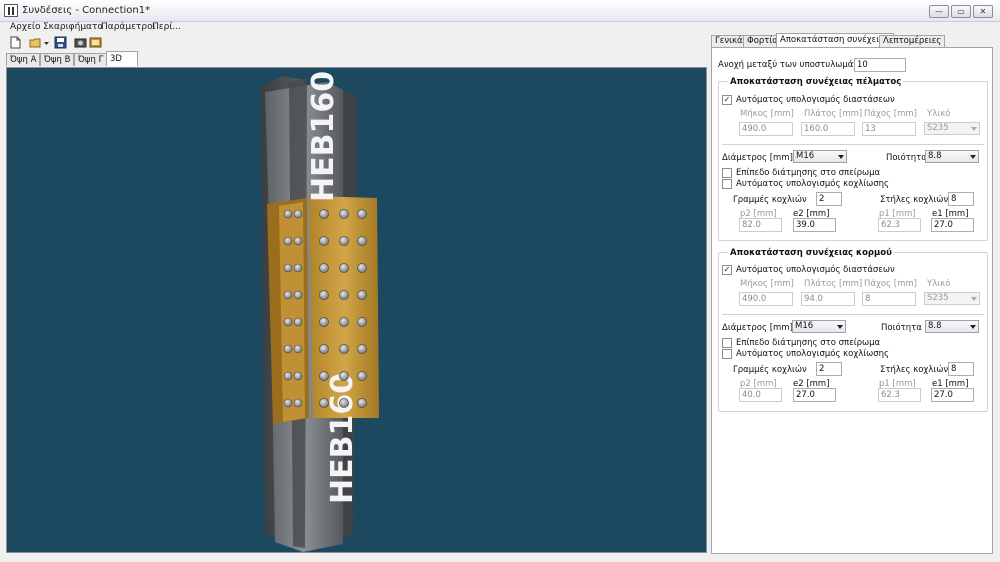 This screenshot has width=1000, height=562. What do you see at coordinates (961, 11) in the screenshot?
I see `maximize-button: ▭` at bounding box center [961, 11].